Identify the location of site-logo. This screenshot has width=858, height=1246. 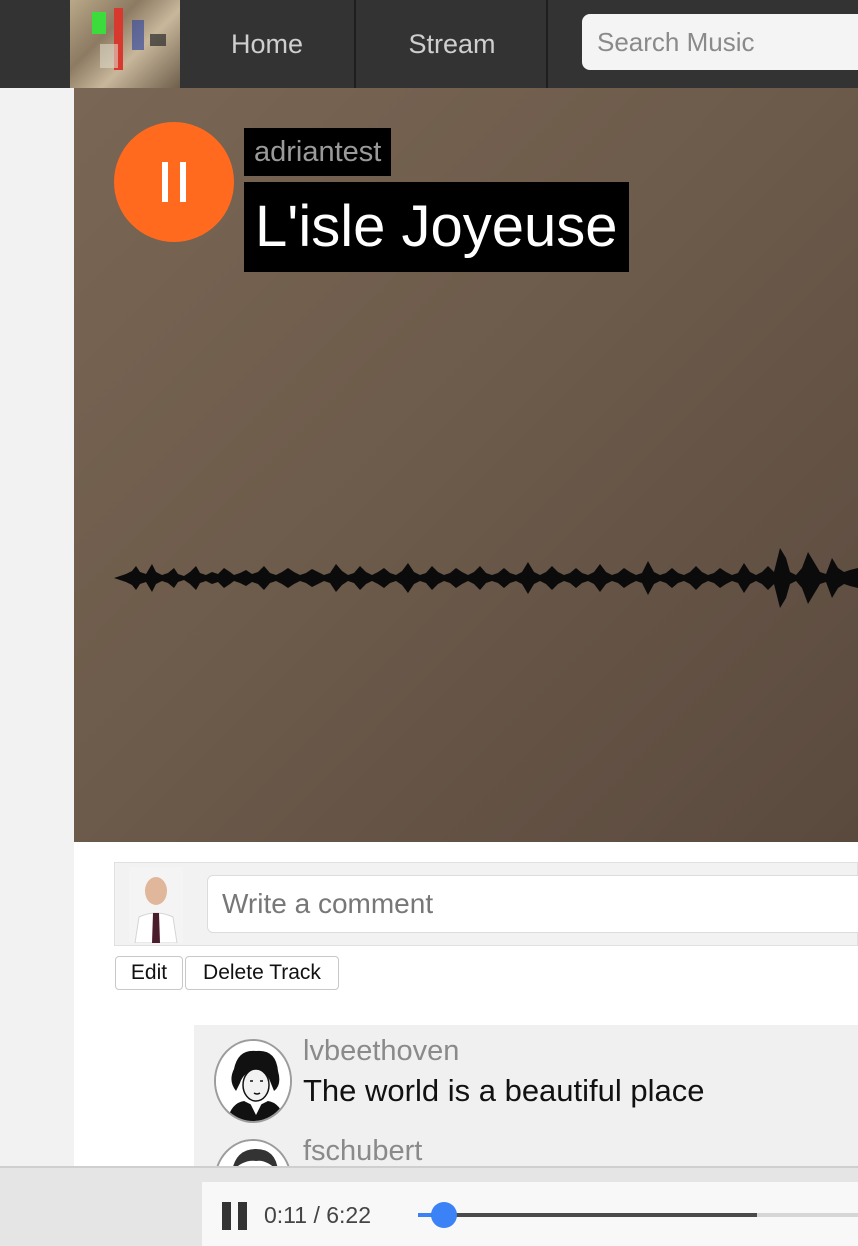
(125, 44).